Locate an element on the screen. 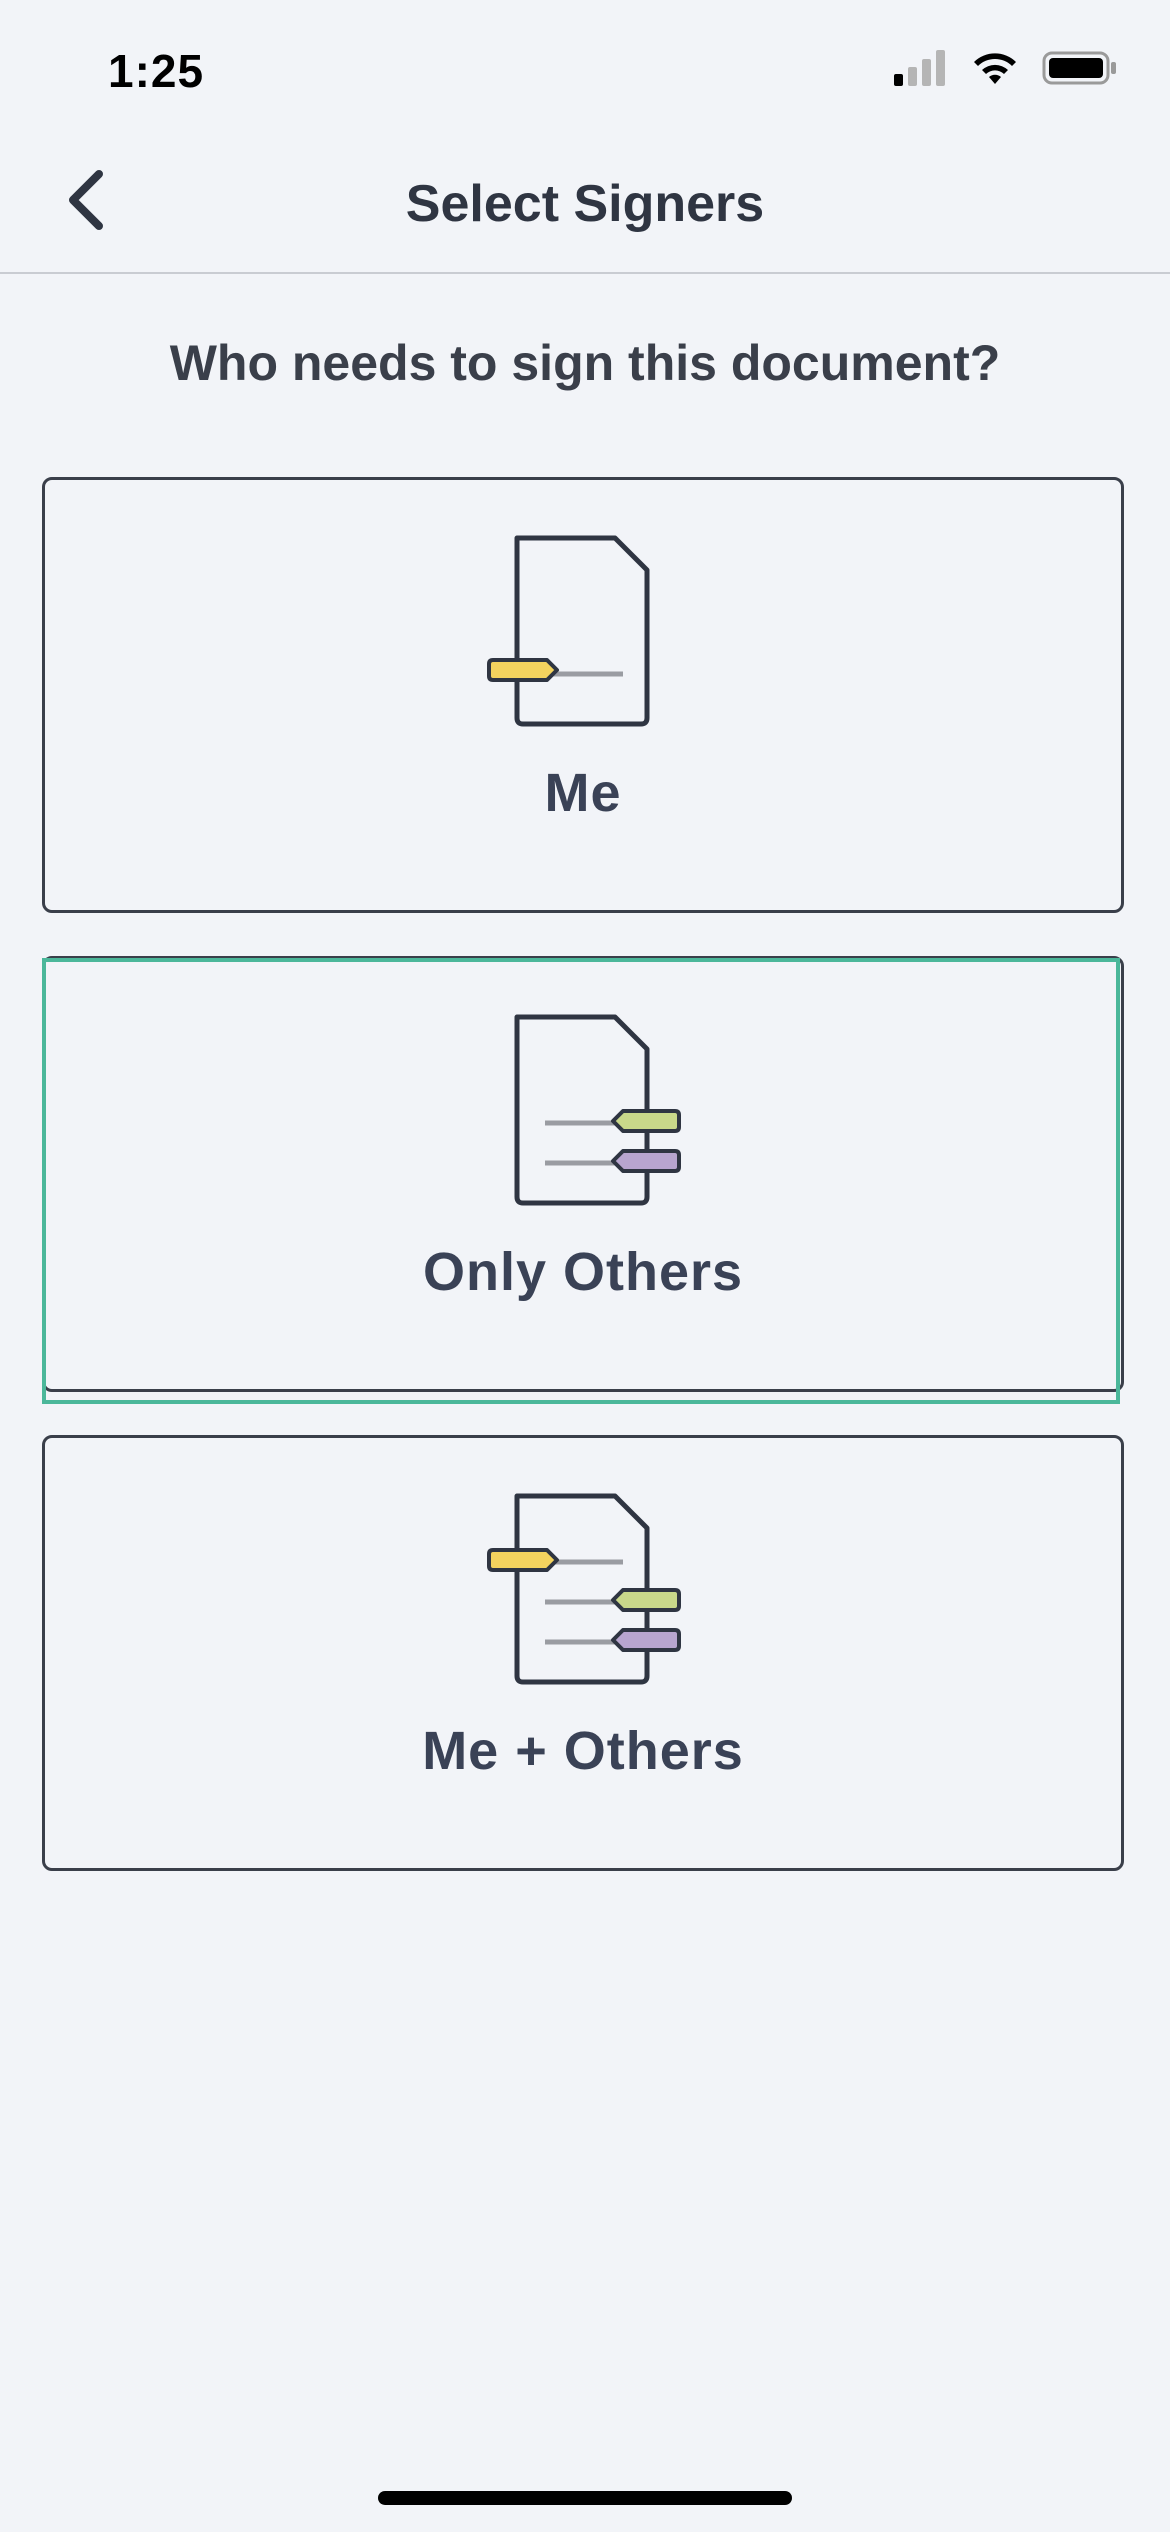 The image size is (1170, 2532). option-label: Only Others is located at coordinates (583, 1272).